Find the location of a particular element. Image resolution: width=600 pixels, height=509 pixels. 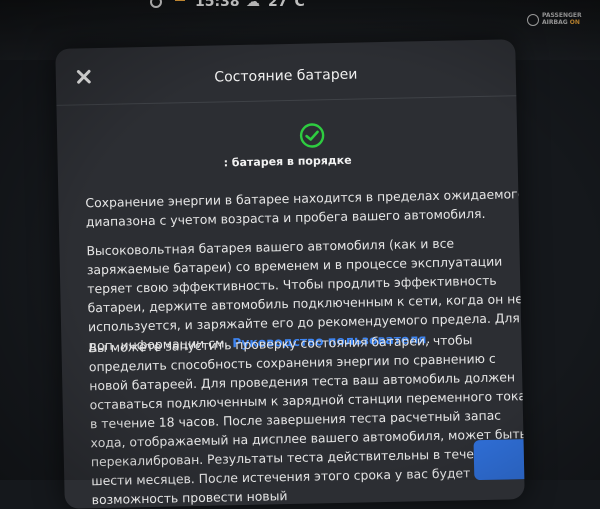

battery-status-text: : батарея в порядке is located at coordinates (287, 161).